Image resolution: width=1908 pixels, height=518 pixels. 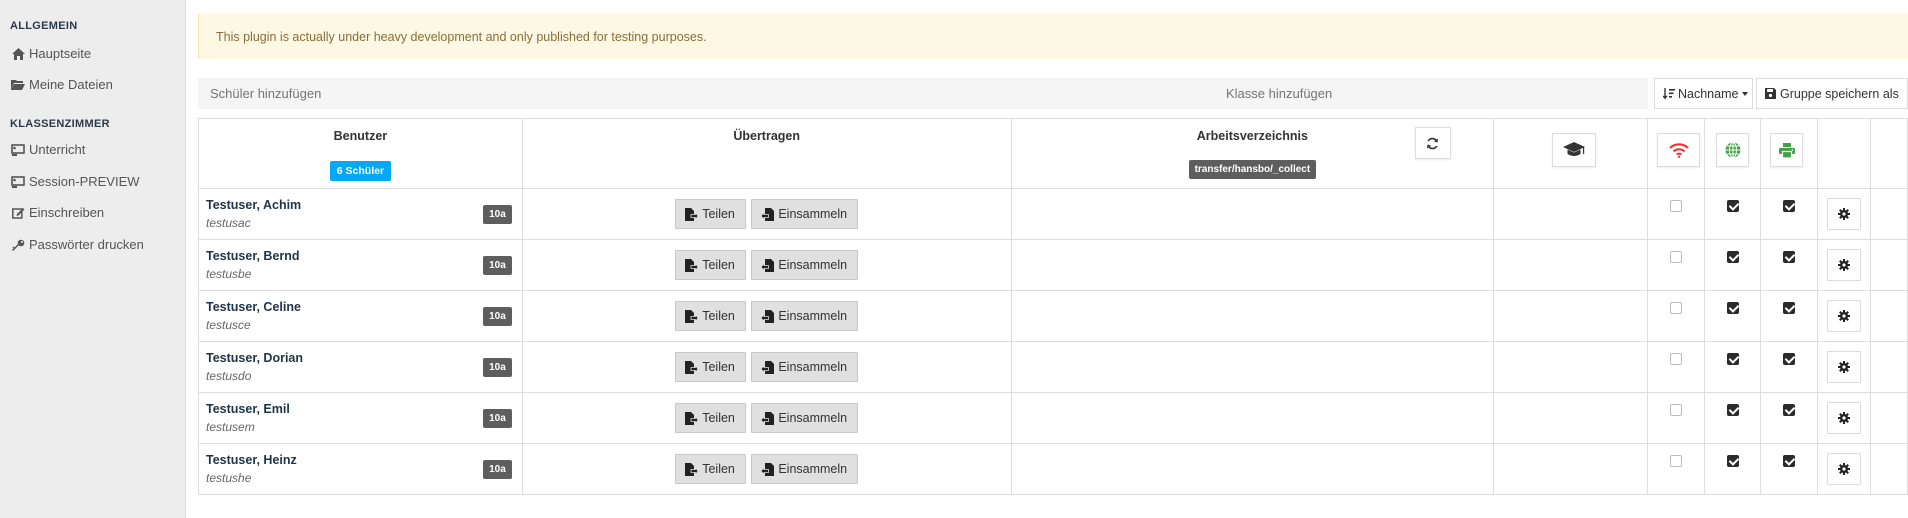 I want to click on transfer-cell: Teilen Einsammeln, so click(x=766, y=214).